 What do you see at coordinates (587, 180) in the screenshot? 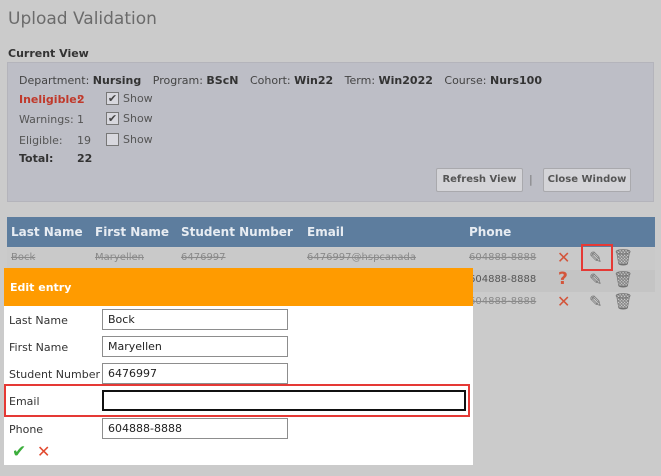
I see `close-window-button: Close Window` at bounding box center [587, 180].